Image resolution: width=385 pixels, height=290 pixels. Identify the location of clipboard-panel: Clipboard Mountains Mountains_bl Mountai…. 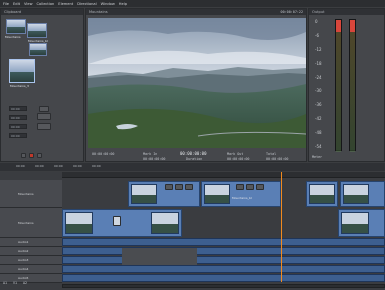
(42, 85).